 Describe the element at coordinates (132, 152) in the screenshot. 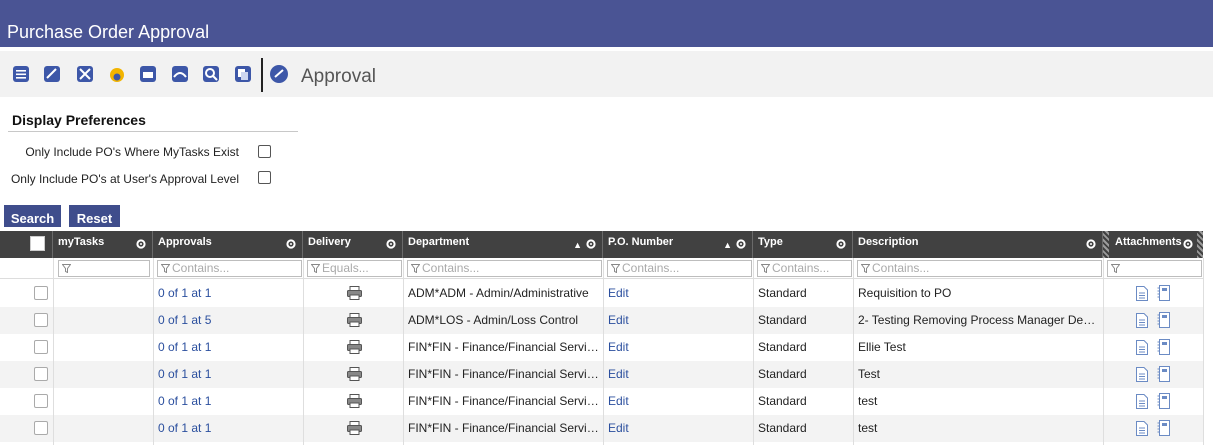

I see `mytasks-pref-label: Only Include PO's Where MyTasks Exist` at that location.